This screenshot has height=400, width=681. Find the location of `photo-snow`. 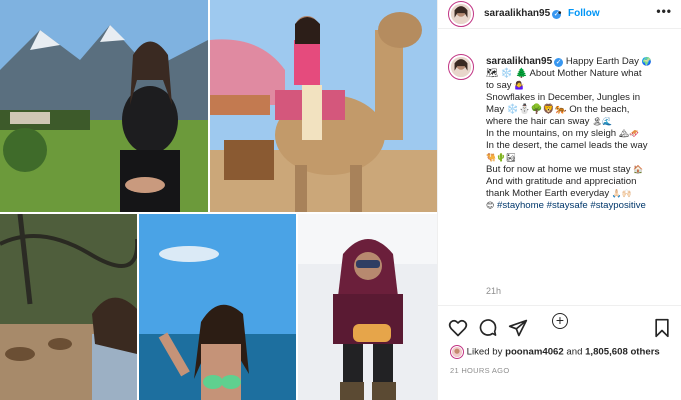

photo-snow is located at coordinates (367, 307).